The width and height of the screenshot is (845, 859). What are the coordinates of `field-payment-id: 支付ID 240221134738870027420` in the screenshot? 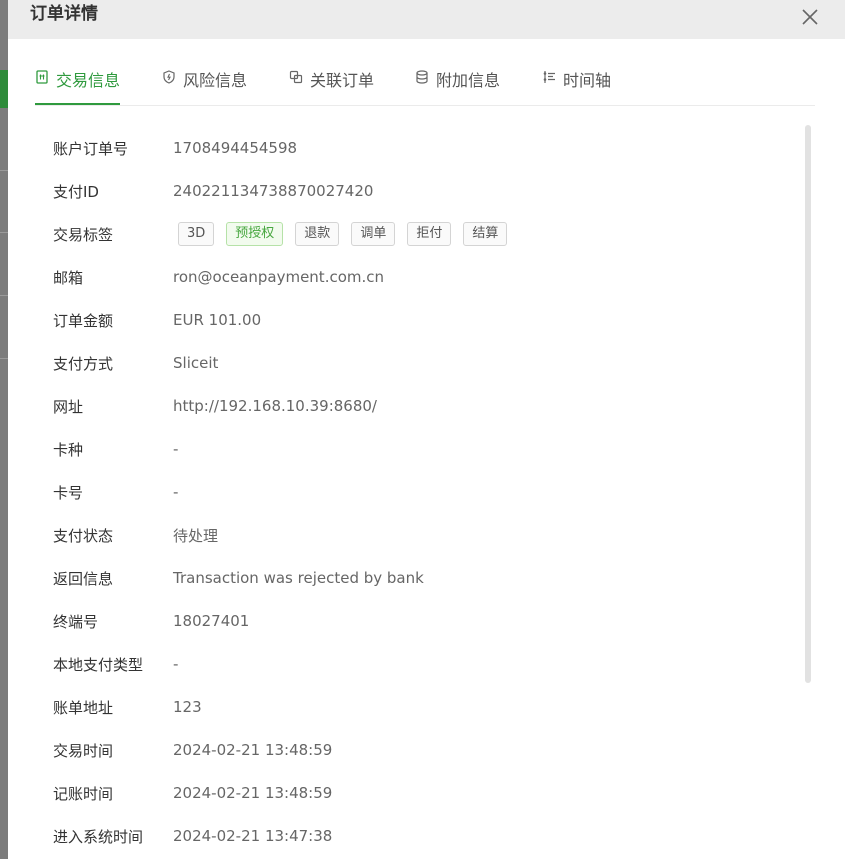 It's located at (213, 191).